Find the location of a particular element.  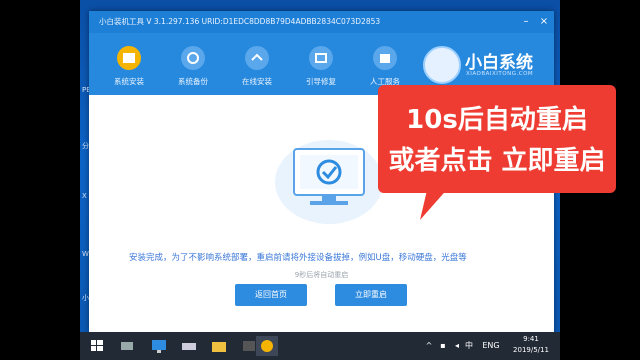

chip-icon is located at coordinates (127, 346).